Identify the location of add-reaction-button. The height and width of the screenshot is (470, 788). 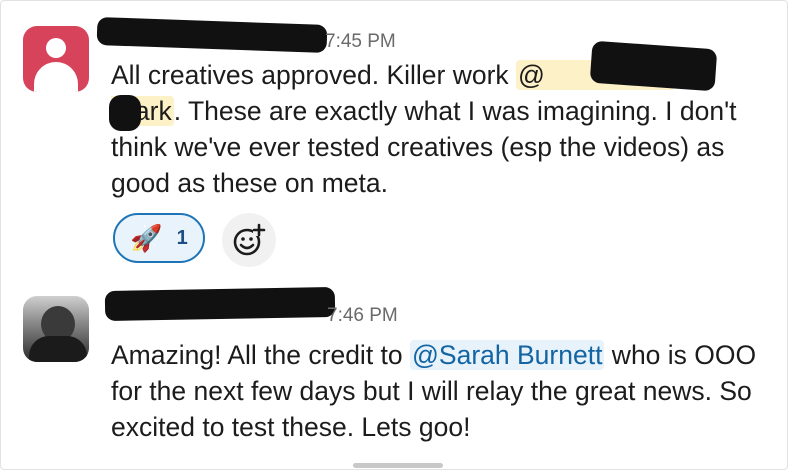
(249, 240).